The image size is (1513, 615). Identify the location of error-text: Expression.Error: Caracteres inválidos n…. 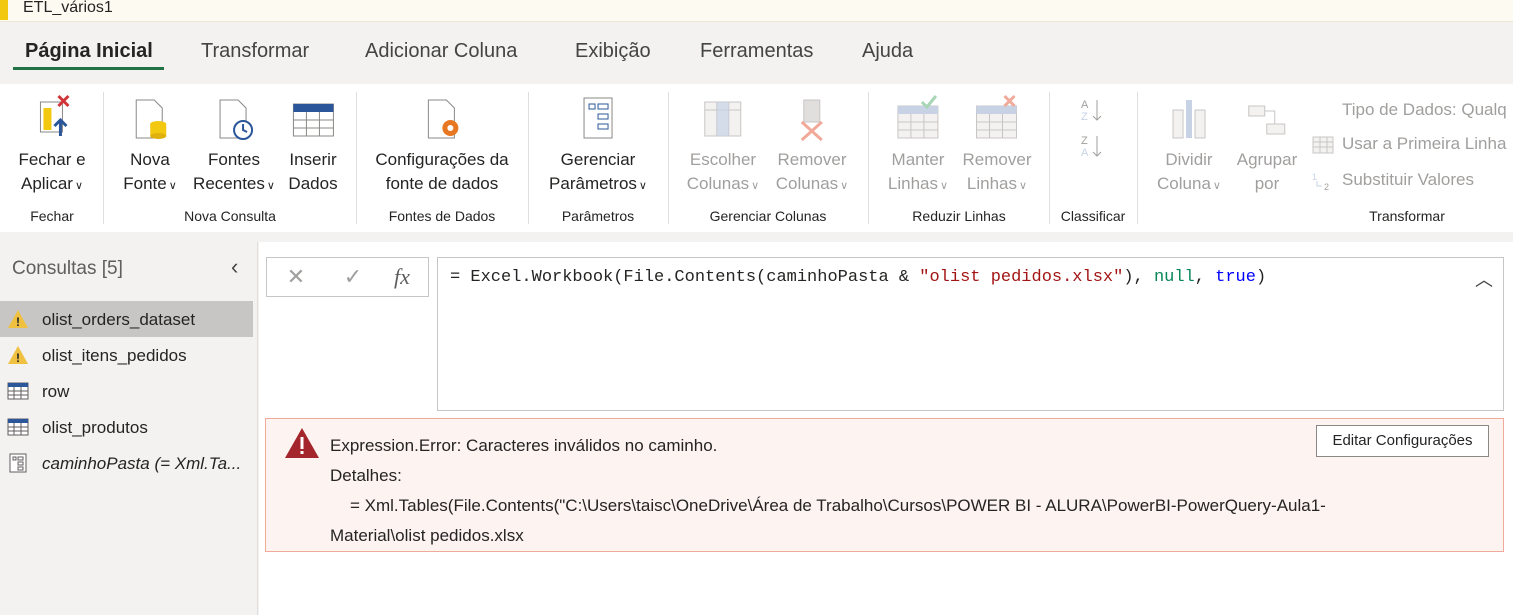
(828, 491).